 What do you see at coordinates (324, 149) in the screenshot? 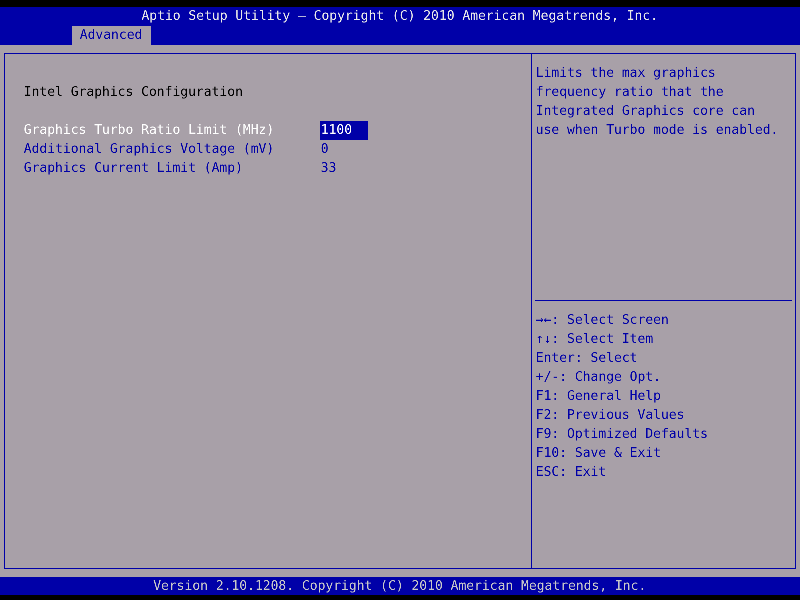
I see `setting-value: 0` at bounding box center [324, 149].